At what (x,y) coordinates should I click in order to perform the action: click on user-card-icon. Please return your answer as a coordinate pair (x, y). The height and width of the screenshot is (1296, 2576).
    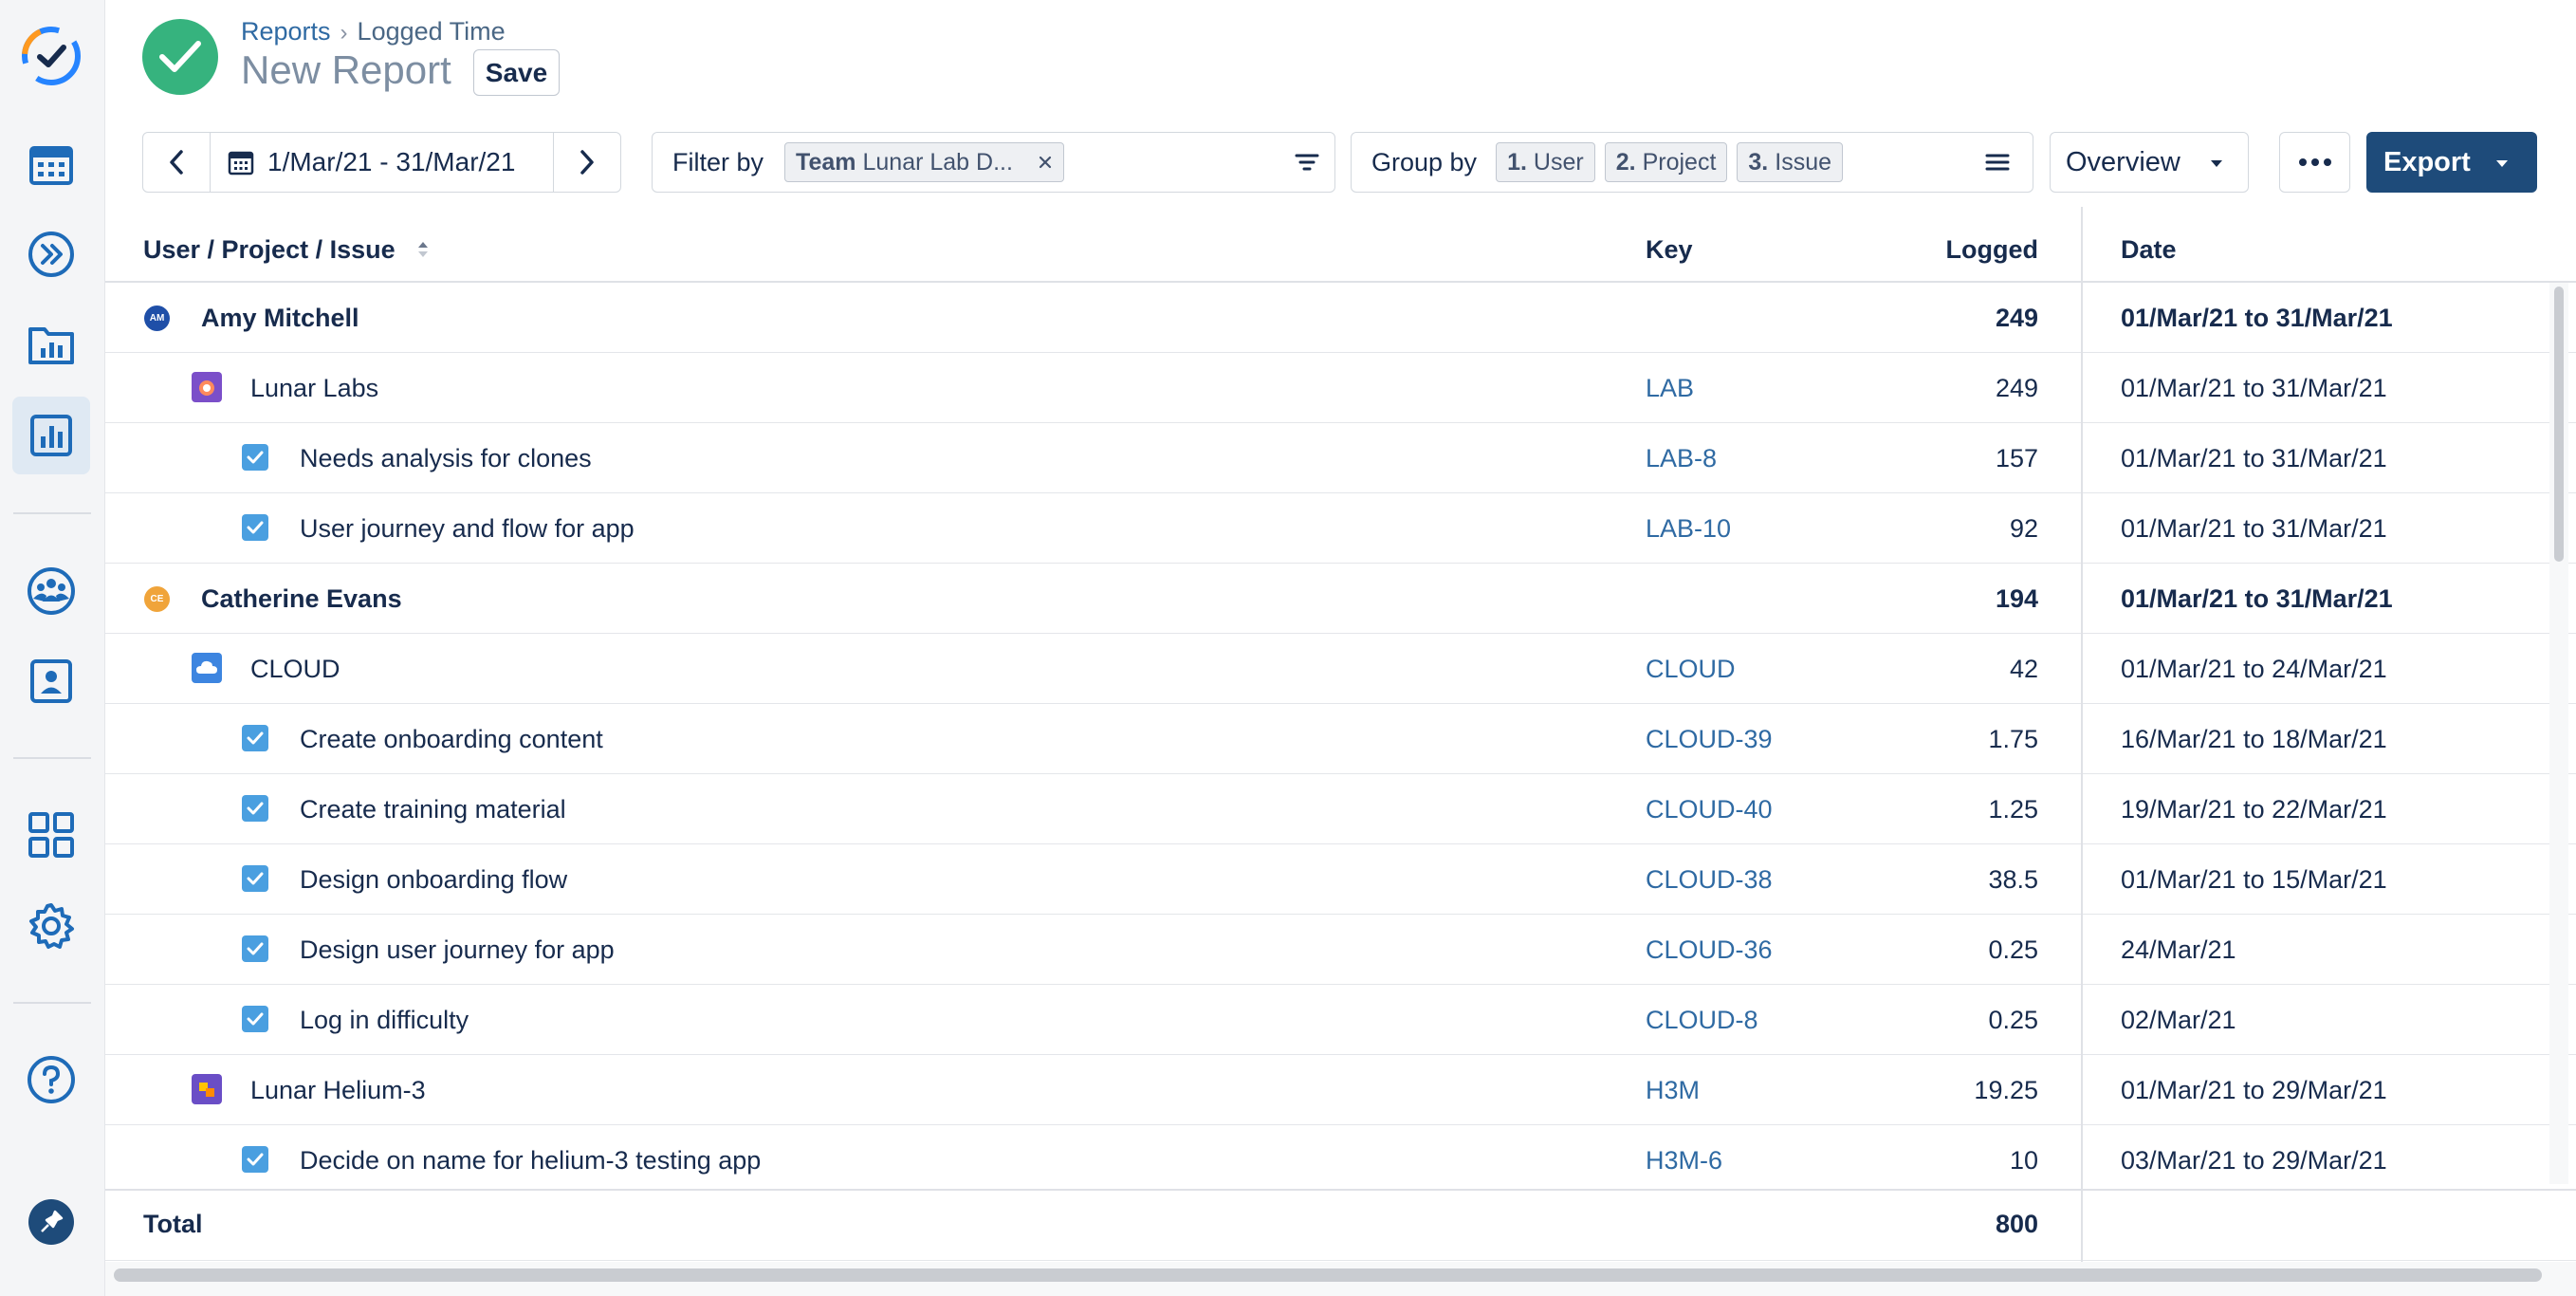
    Looking at the image, I should click on (51, 681).